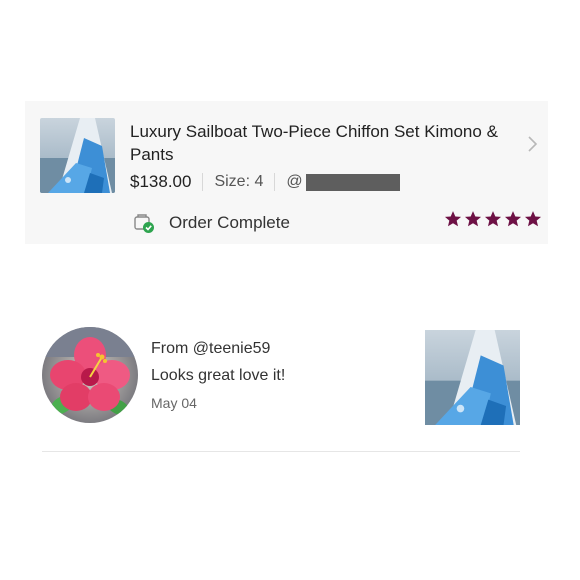  I want to click on product-thumbnail, so click(77, 155).